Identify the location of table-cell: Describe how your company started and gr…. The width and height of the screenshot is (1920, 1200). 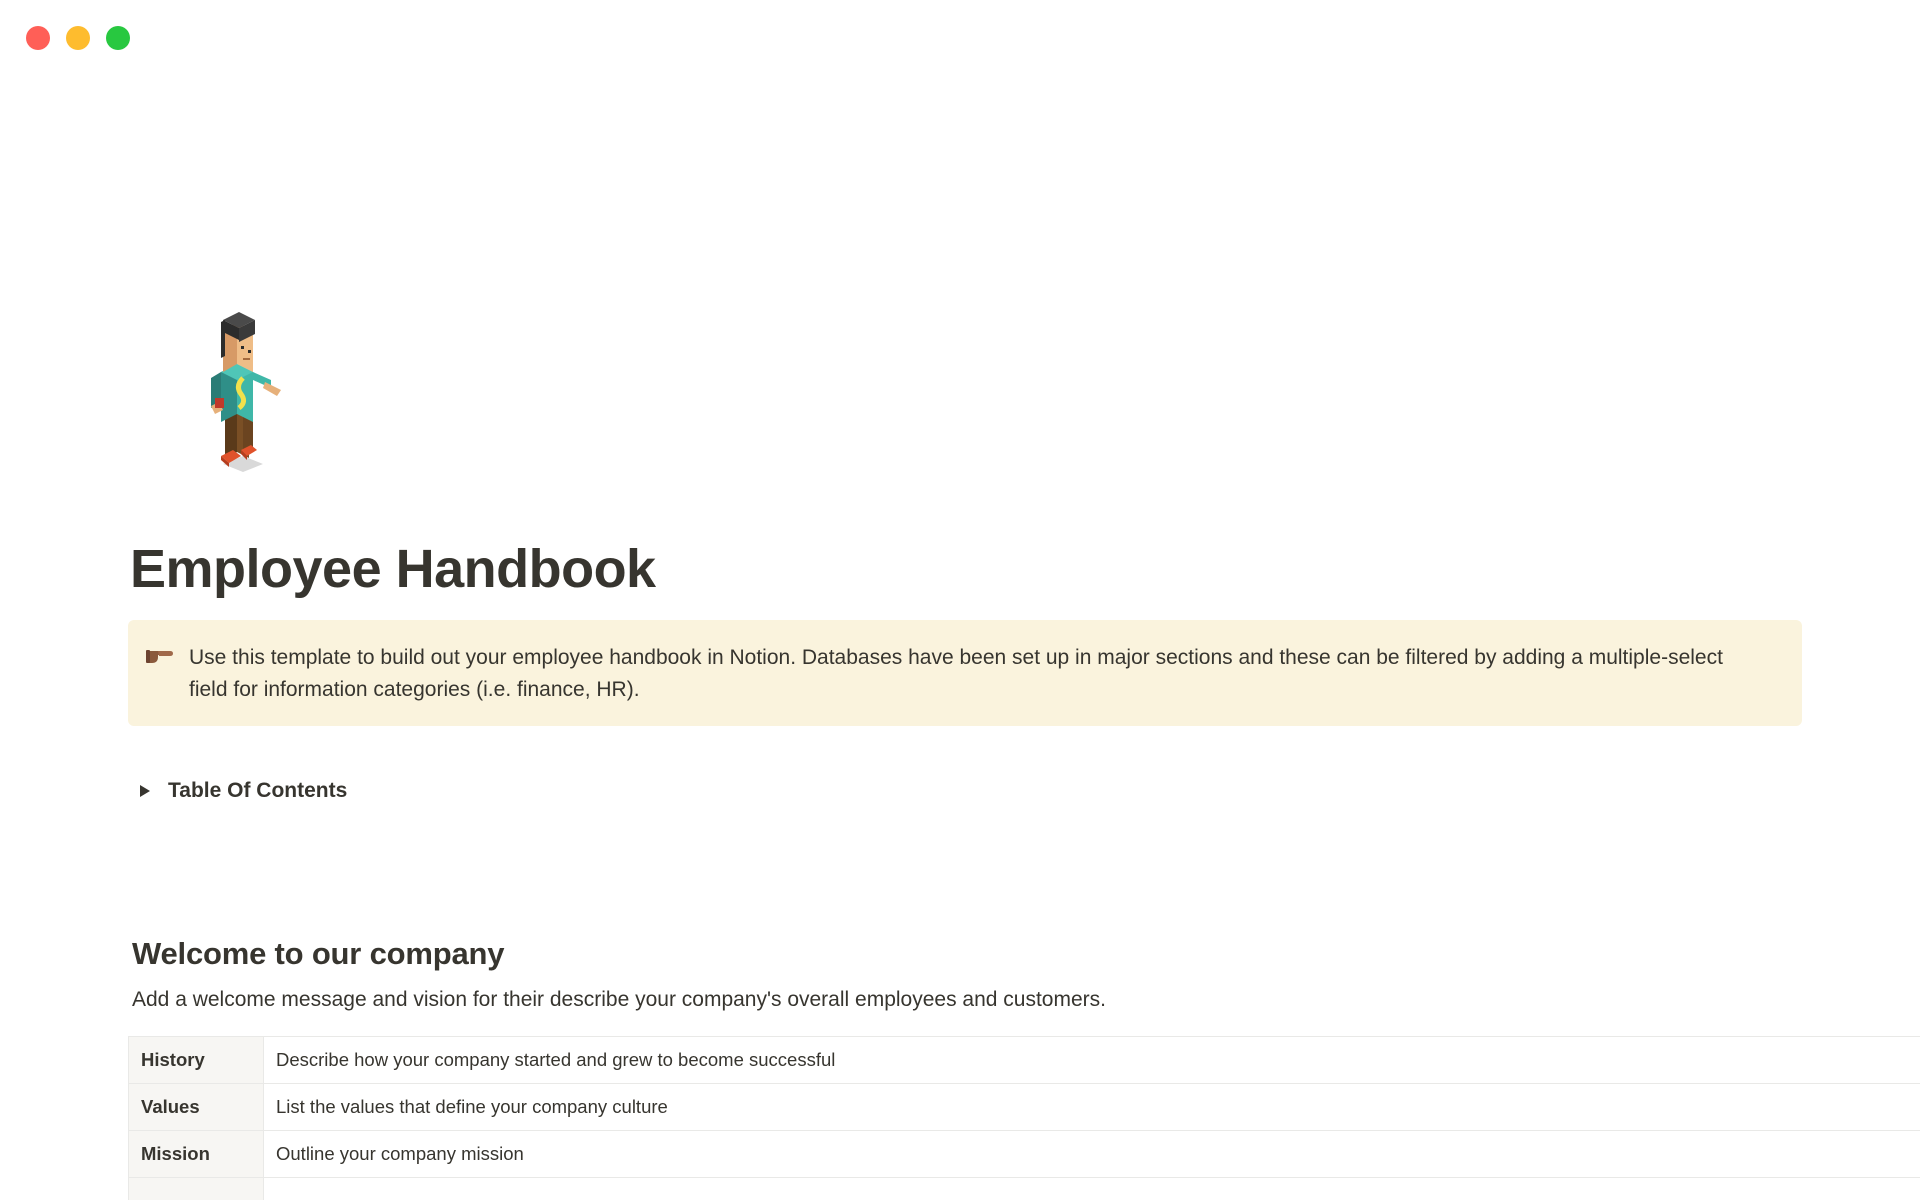
(1091, 1060).